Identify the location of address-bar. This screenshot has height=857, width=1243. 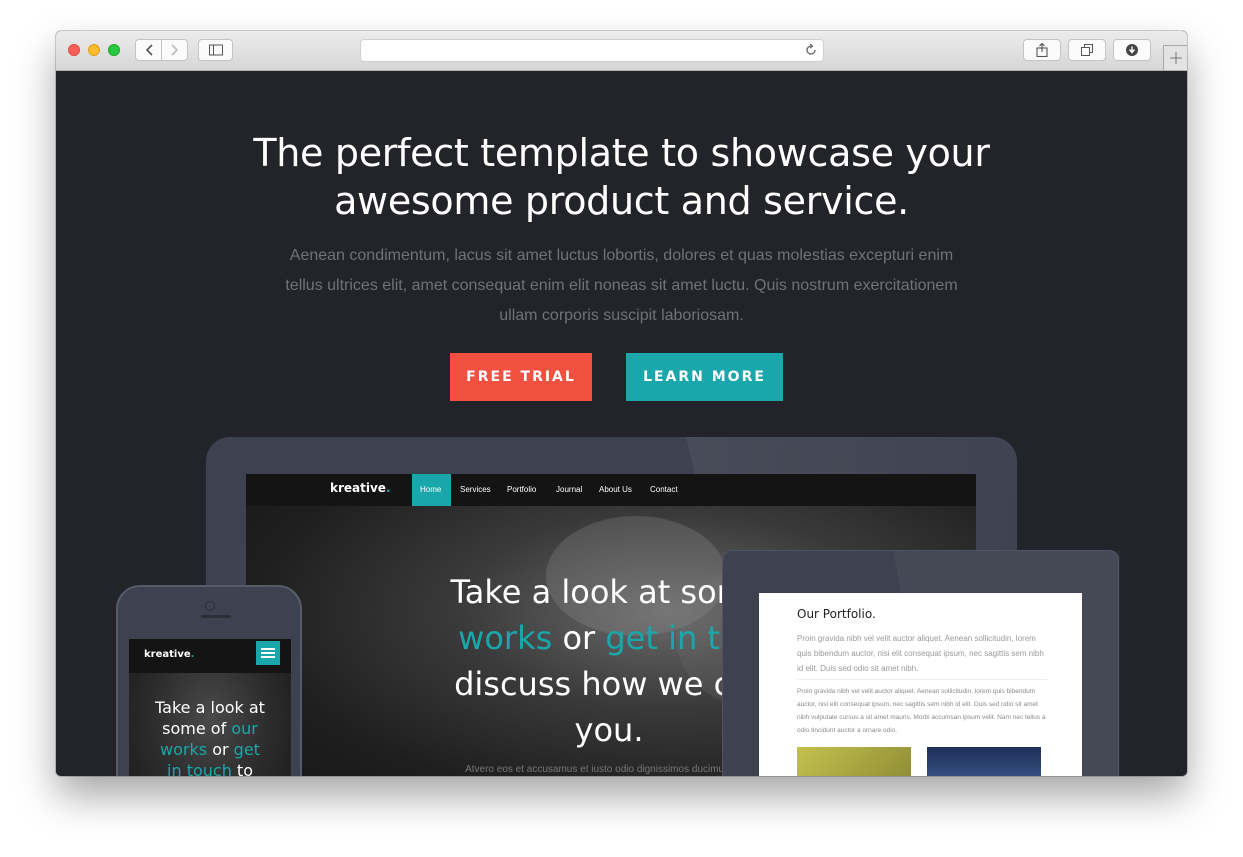
(592, 50).